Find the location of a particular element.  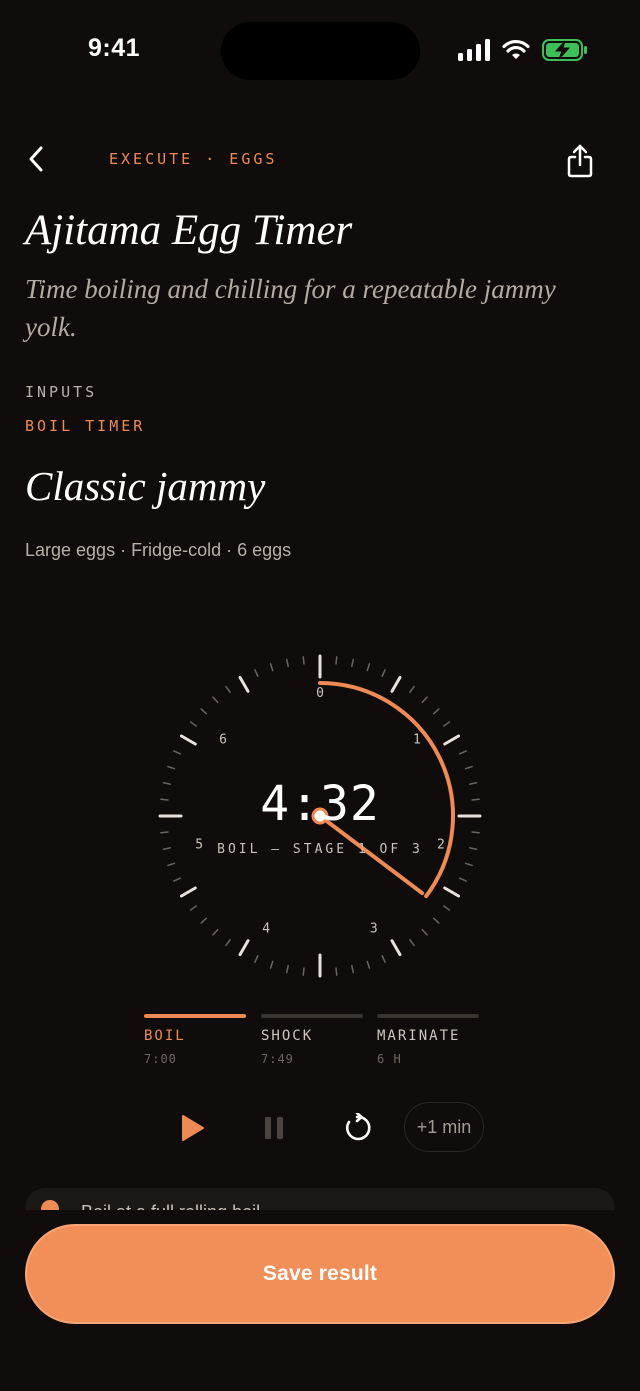

dial-number: 4 is located at coordinates (266, 929).